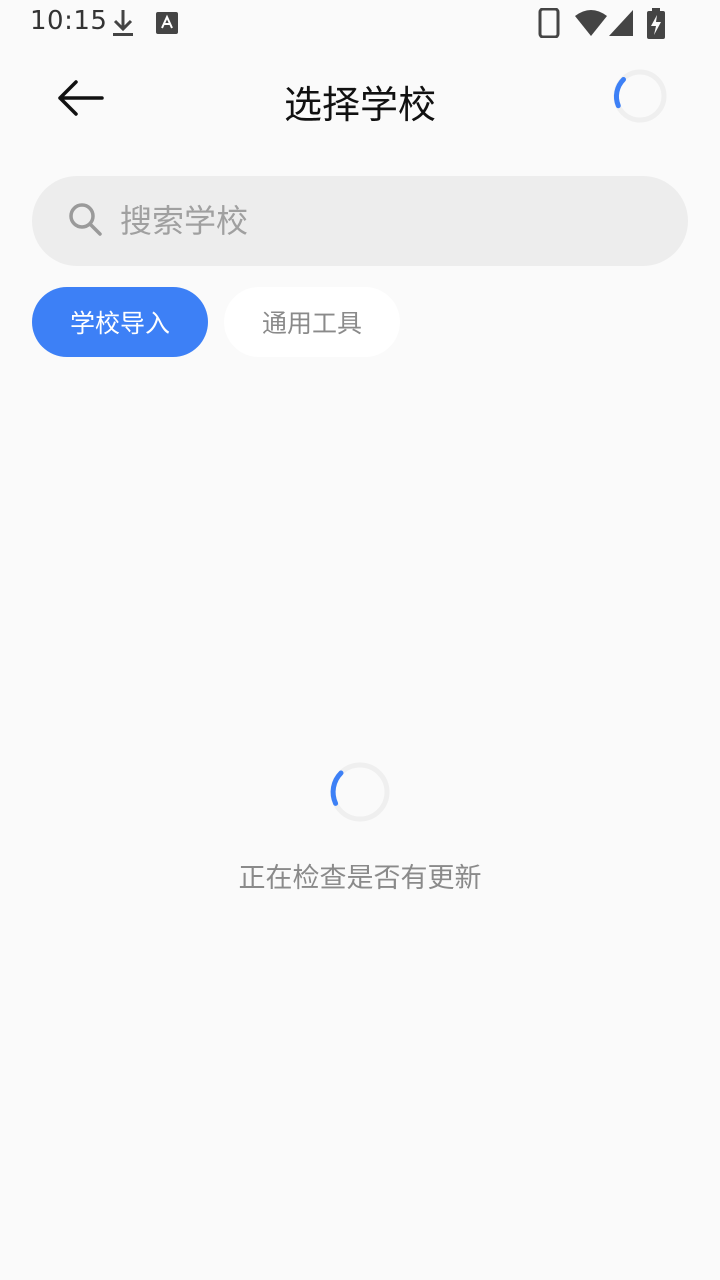 This screenshot has width=720, height=1280. What do you see at coordinates (123, 25) in the screenshot?
I see `download-icon` at bounding box center [123, 25].